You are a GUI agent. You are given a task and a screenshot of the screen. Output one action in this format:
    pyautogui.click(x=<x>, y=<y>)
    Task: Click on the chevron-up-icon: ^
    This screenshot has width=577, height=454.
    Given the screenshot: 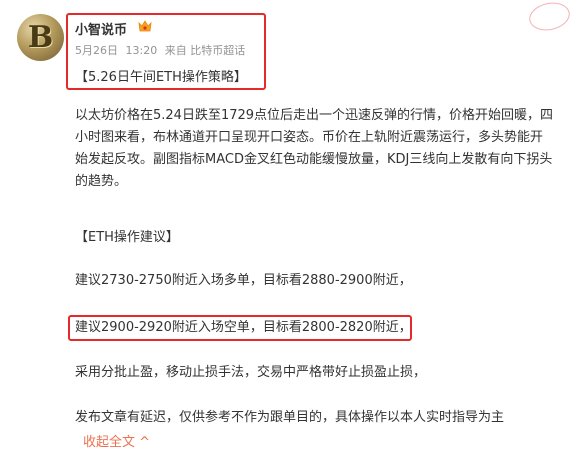 What is the action you would take?
    pyautogui.click(x=145, y=442)
    